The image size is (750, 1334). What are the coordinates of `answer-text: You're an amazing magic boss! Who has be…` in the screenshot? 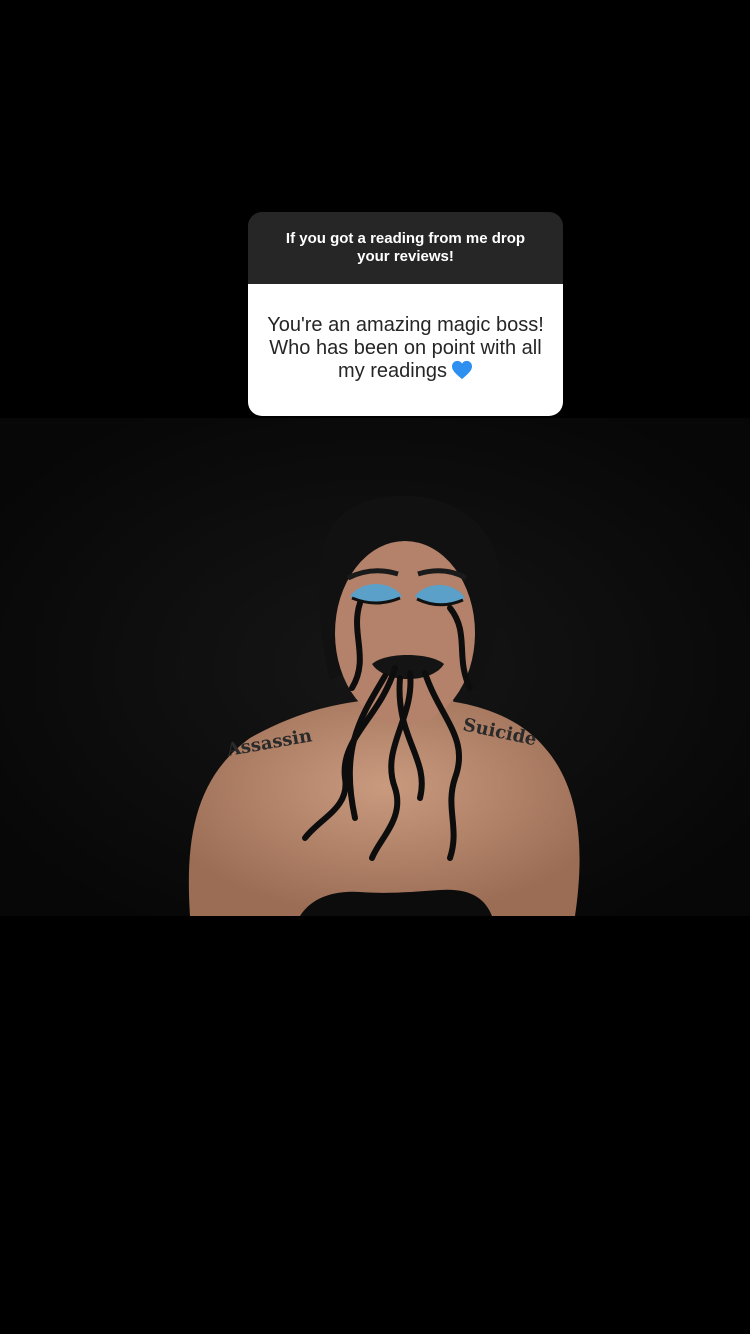 It's located at (405, 350).